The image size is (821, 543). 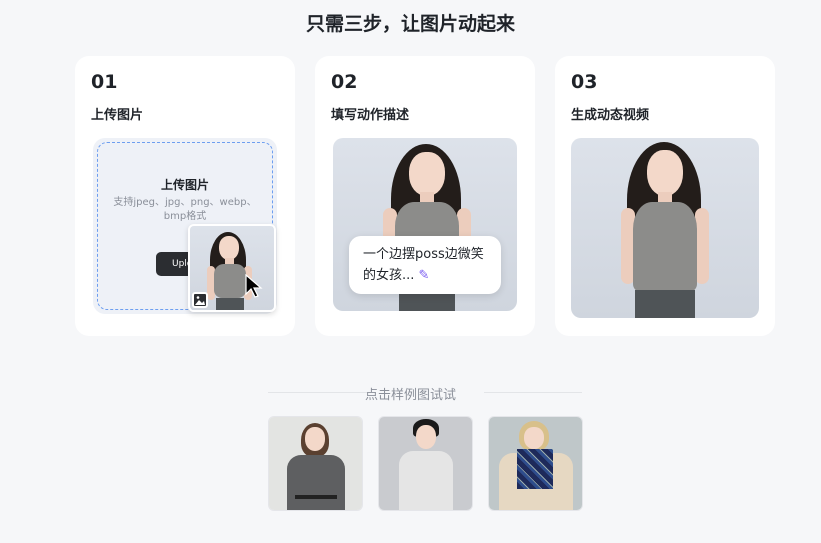 I want to click on result-image, so click(x=665, y=228).